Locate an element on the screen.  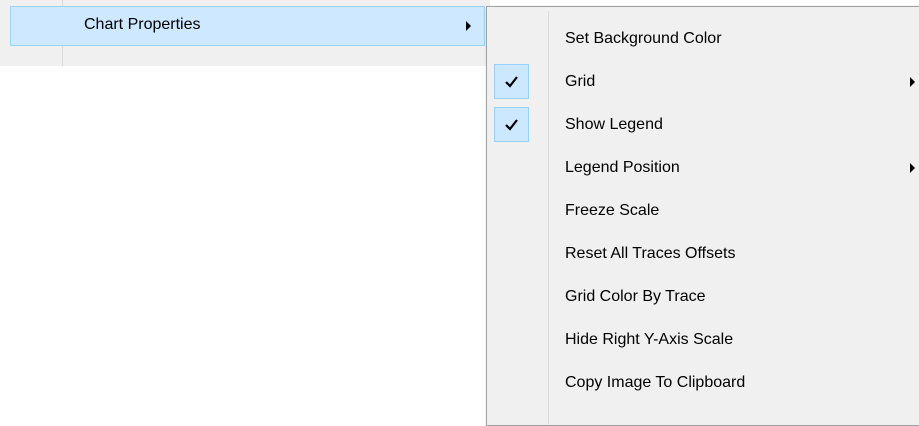
menu-item-label: Copy Image To Clipboard is located at coordinates (655, 382).